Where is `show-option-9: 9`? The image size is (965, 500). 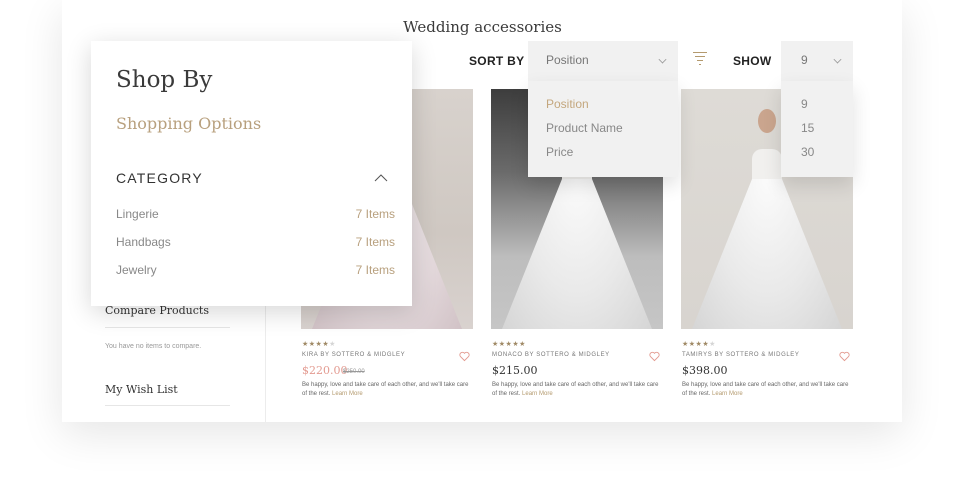 show-option-9: 9 is located at coordinates (817, 109).